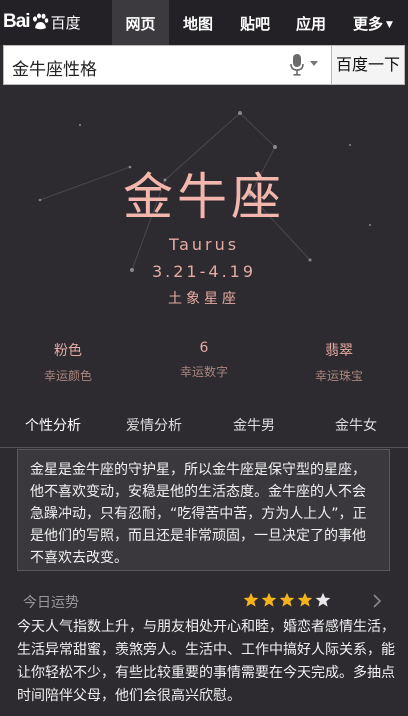  Describe the element at coordinates (204, 447) in the screenshot. I see `tab-divider` at that location.